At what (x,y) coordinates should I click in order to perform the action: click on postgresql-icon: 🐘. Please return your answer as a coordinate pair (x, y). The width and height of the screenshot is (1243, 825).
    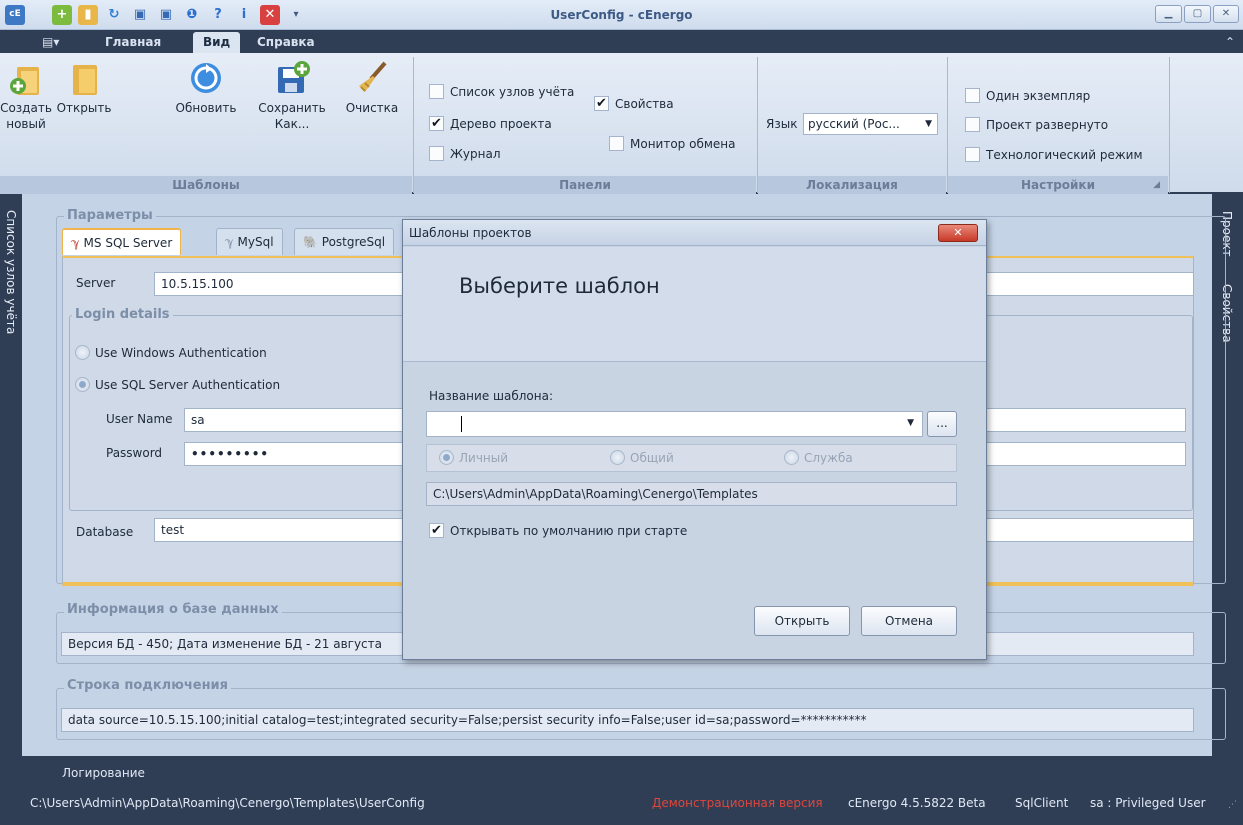
    Looking at the image, I should click on (312, 242).